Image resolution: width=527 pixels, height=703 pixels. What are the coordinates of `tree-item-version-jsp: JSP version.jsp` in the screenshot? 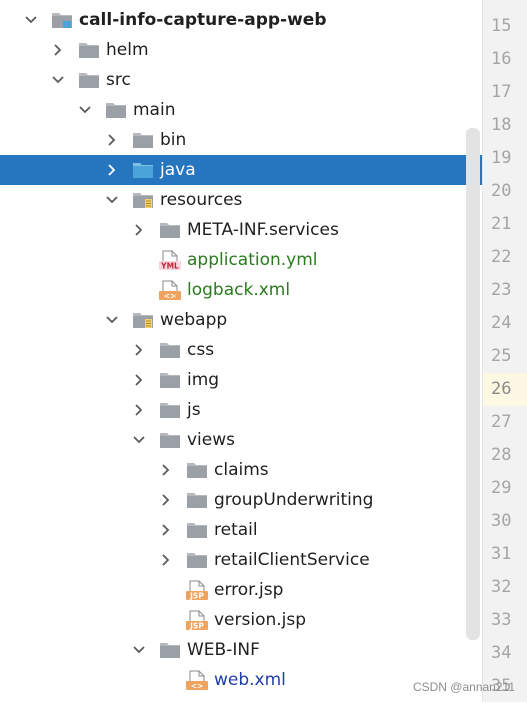 It's located at (241, 620).